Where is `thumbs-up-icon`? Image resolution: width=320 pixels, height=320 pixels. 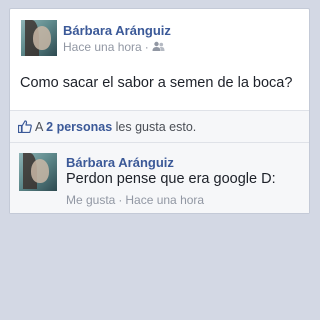
thumbs-up-icon is located at coordinates (24, 129).